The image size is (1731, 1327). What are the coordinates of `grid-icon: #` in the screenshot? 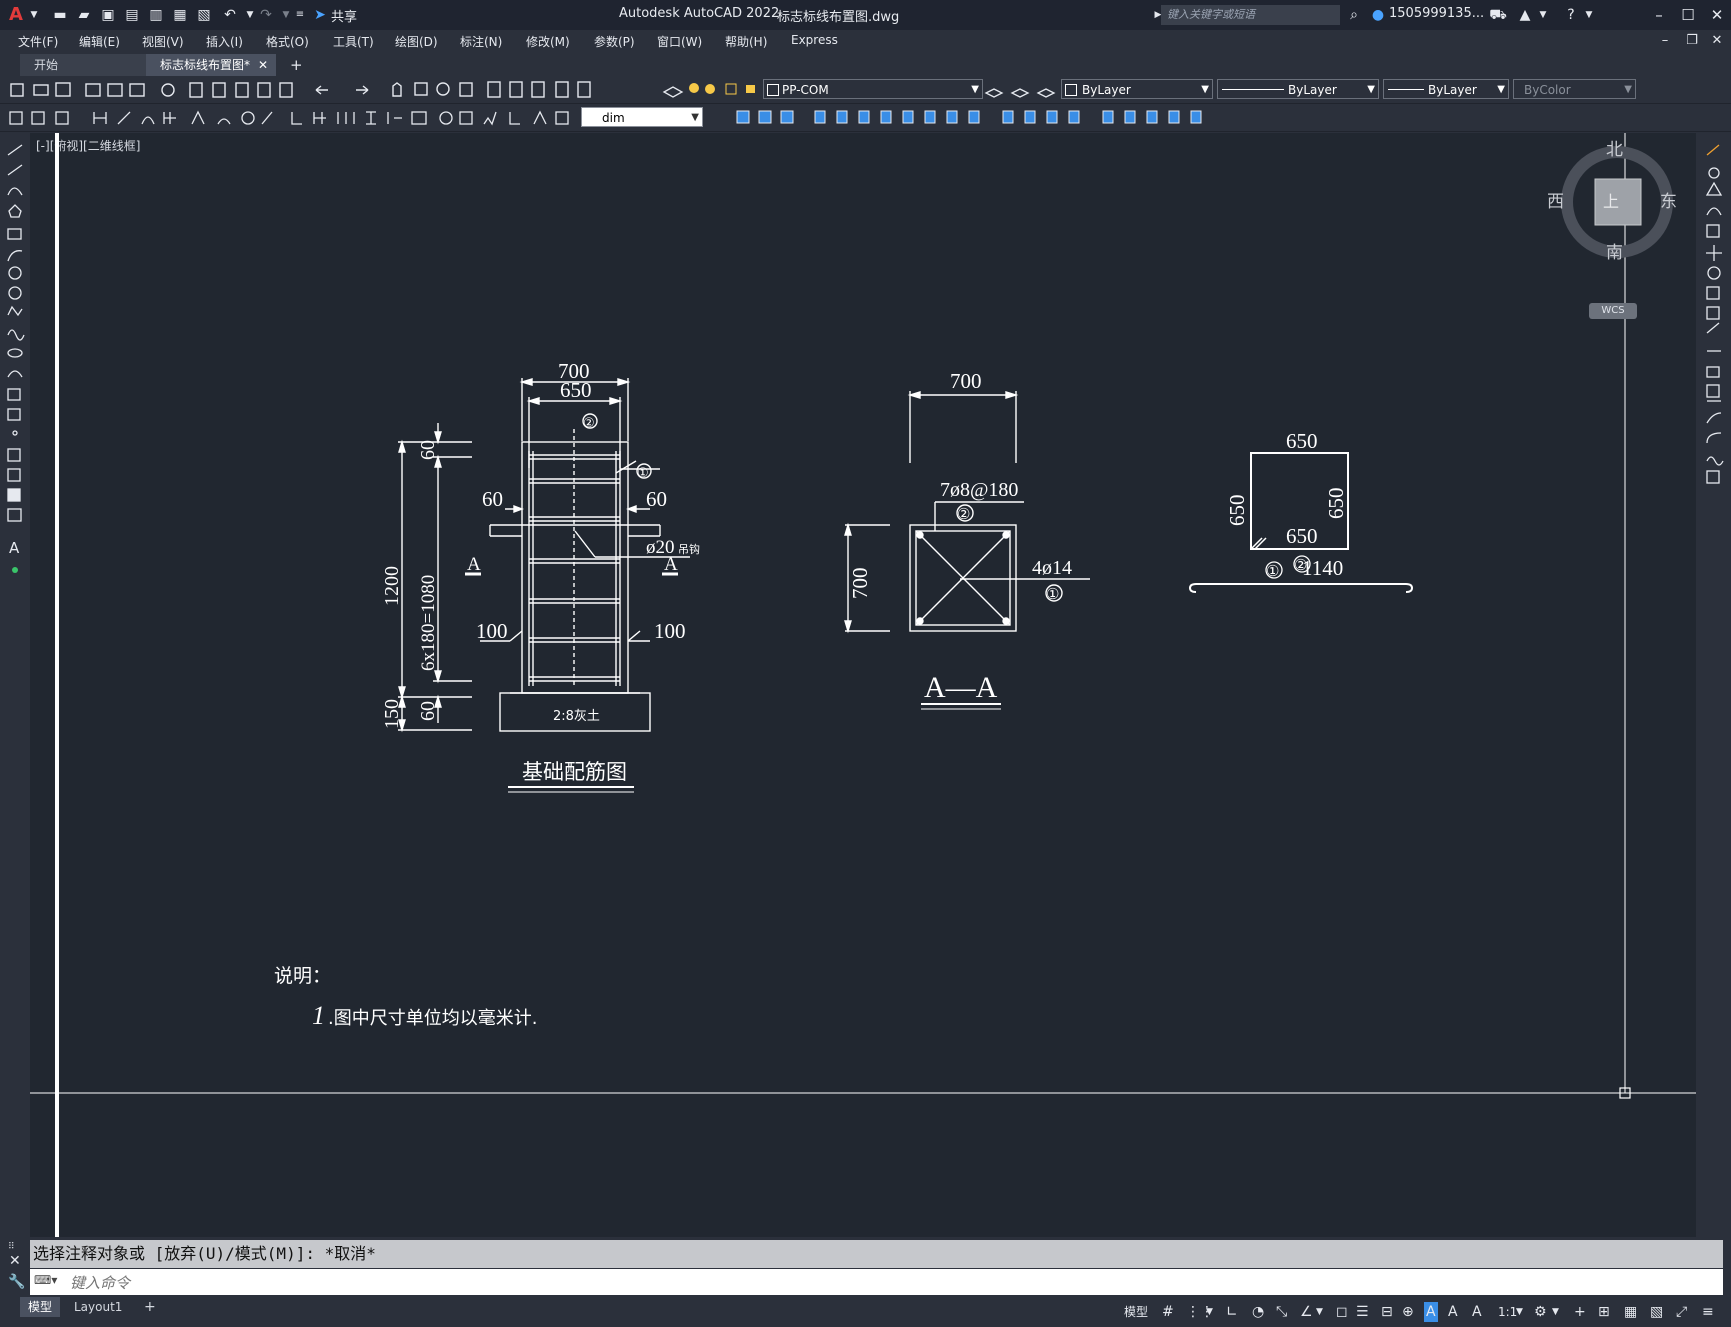 It's located at (1168, 1312).